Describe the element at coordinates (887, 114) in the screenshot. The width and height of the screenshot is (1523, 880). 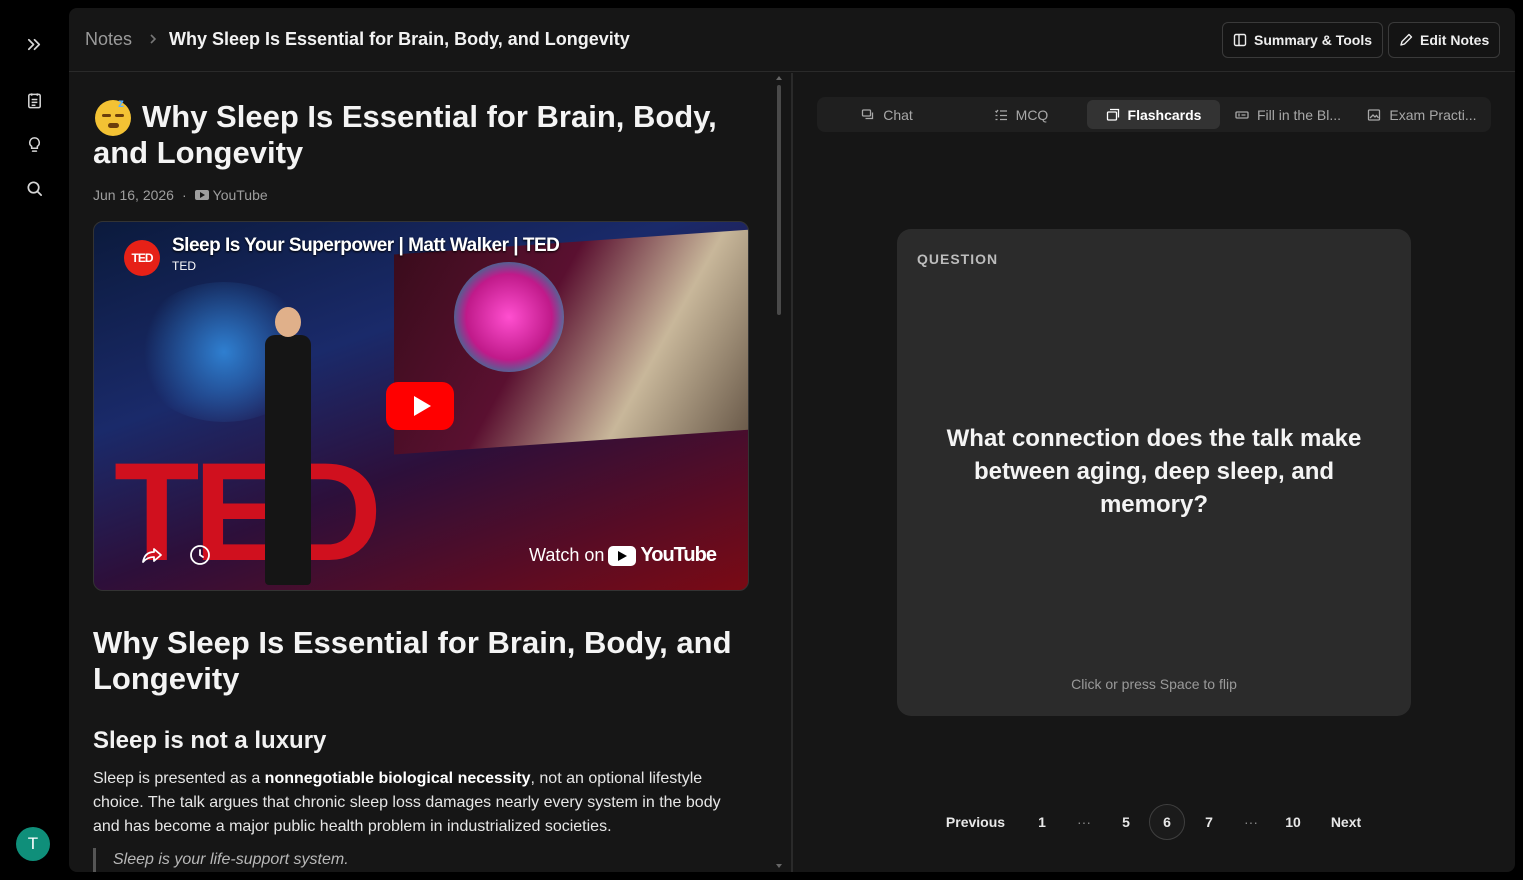
I see `tab-chat: Chat` at that location.